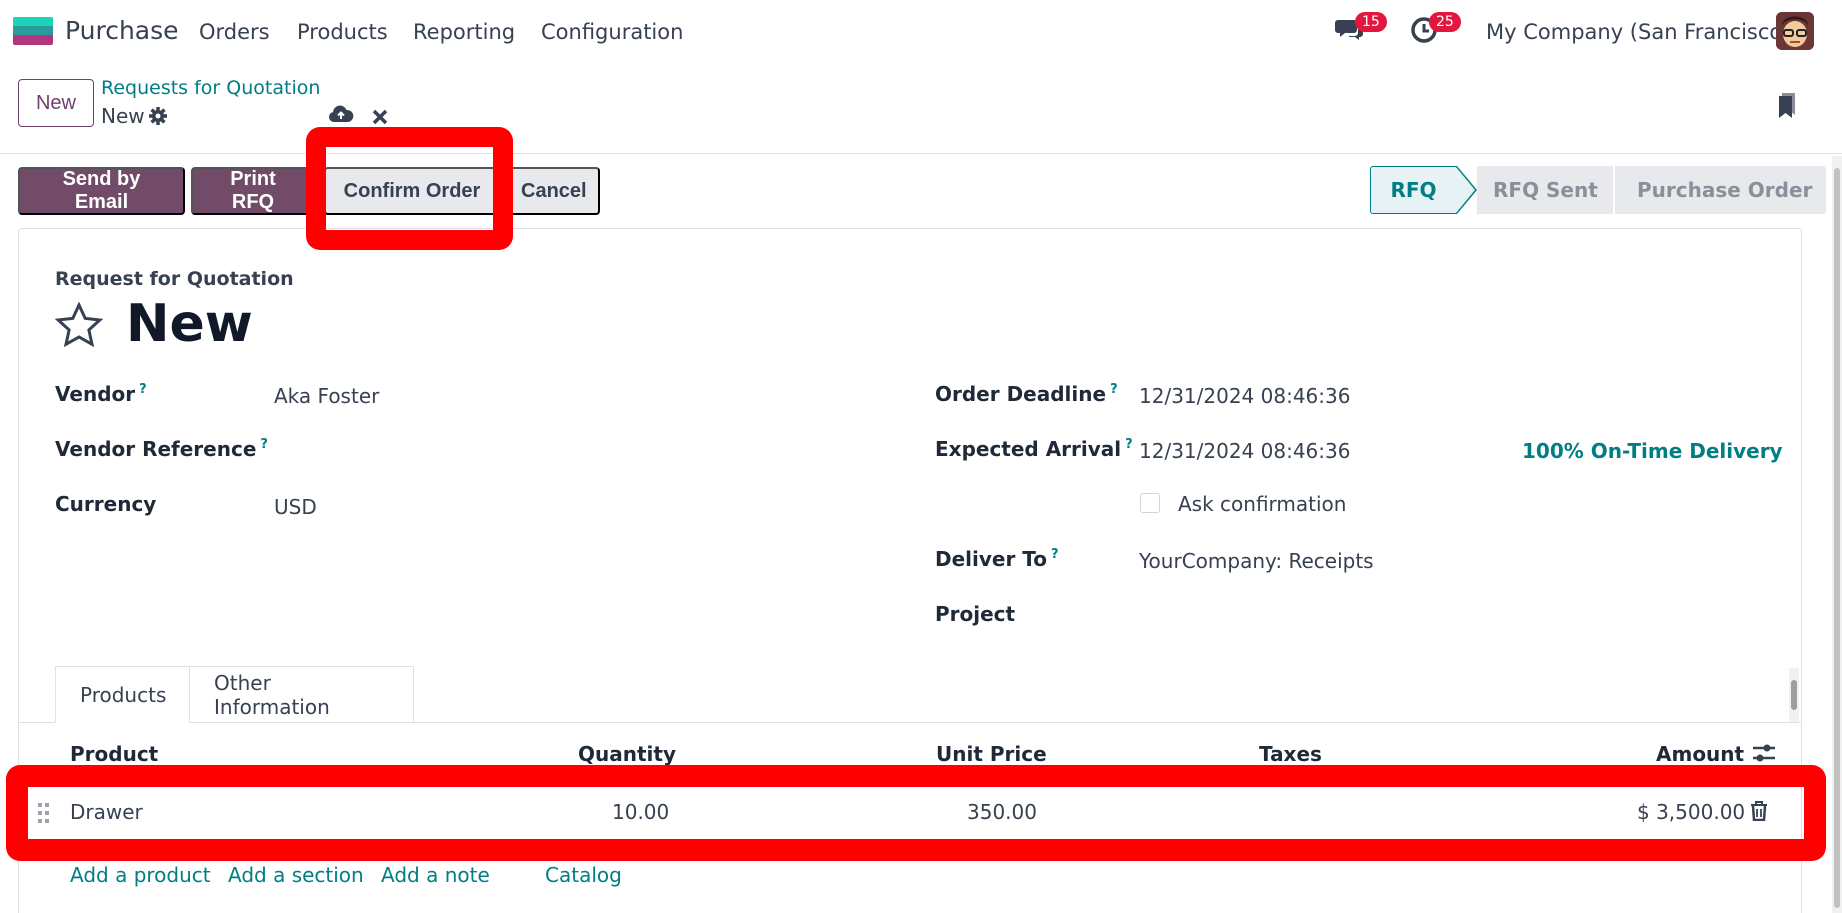 This screenshot has height=913, width=1842. What do you see at coordinates (1545, 190) in the screenshot?
I see `stage-rfq-sent: RFQ Sent` at bounding box center [1545, 190].